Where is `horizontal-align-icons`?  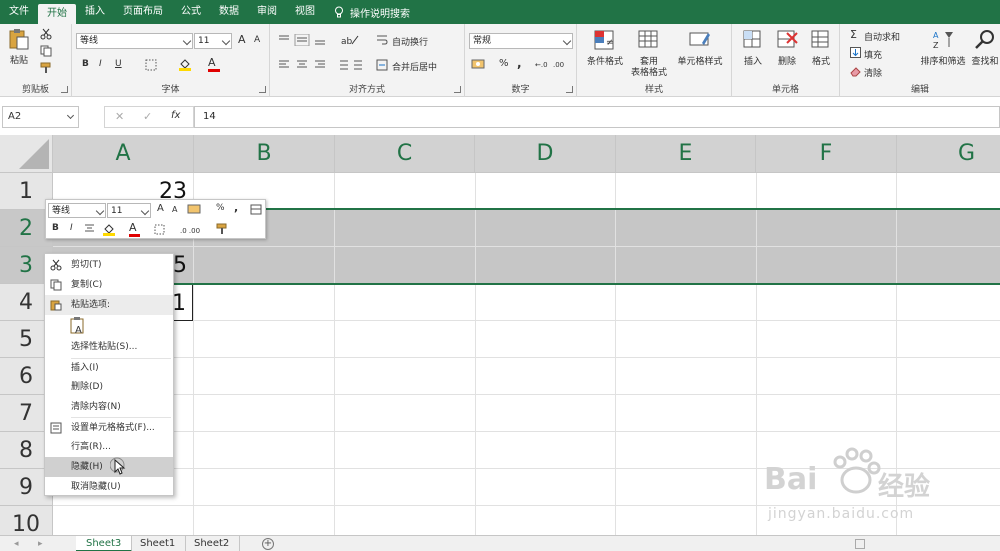 horizontal-align-icons is located at coordinates (304, 65).